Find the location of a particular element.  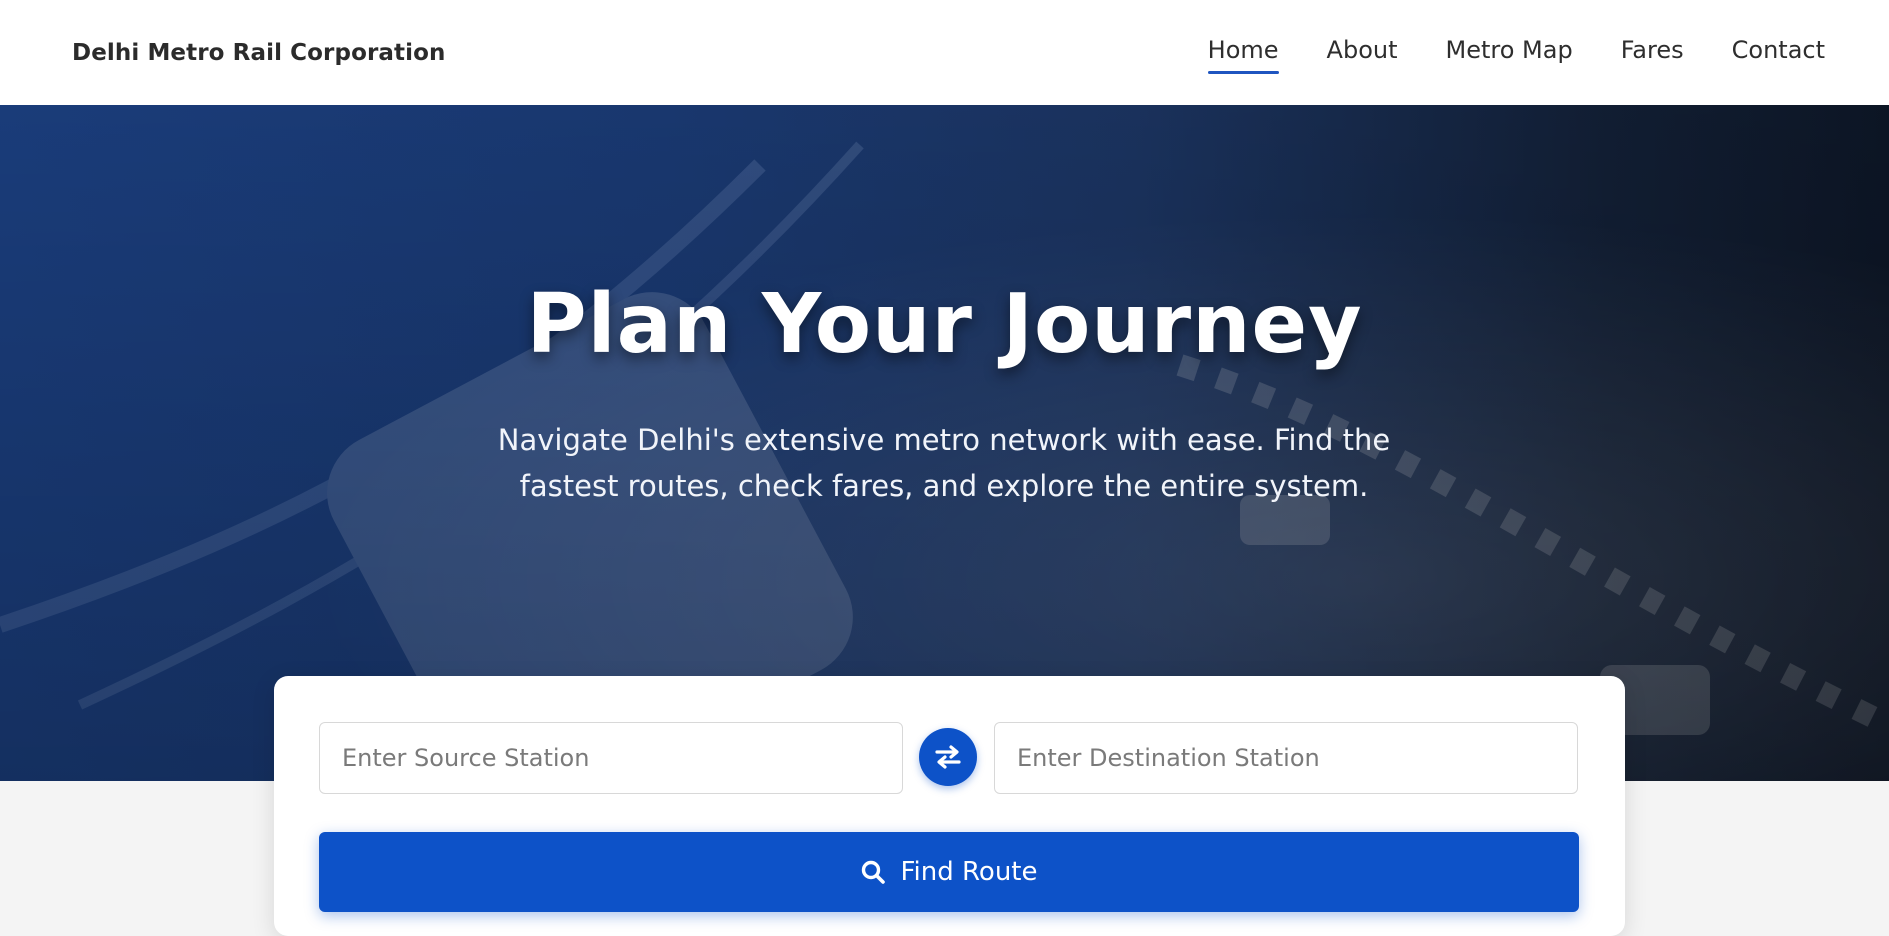

nav-link-fares: Fares is located at coordinates (1652, 53).